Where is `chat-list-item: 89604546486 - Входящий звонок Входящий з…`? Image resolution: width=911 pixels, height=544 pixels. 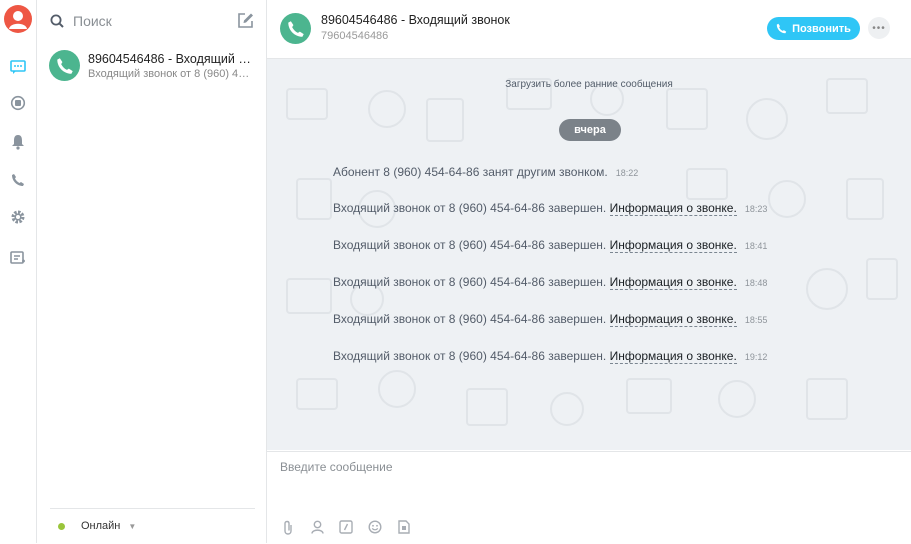 chat-list-item: 89604546486 - Входящий звонок Входящий з… is located at coordinates (151, 66).